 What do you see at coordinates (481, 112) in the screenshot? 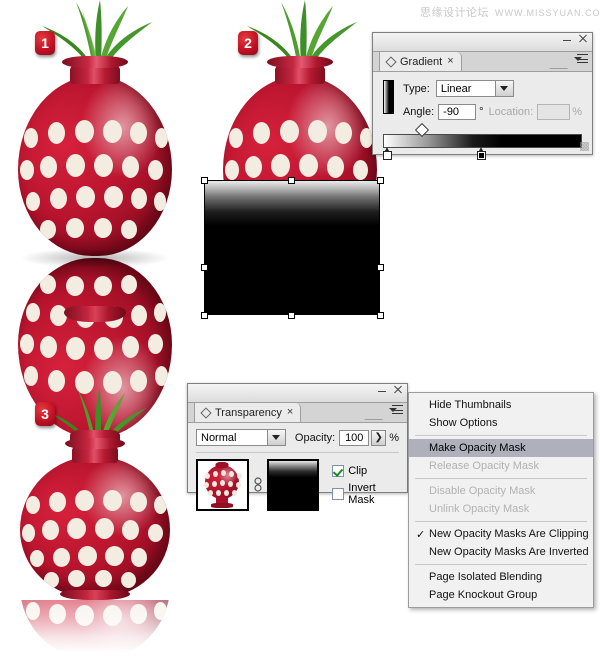
I see `degree-symbol: °` at bounding box center [481, 112].